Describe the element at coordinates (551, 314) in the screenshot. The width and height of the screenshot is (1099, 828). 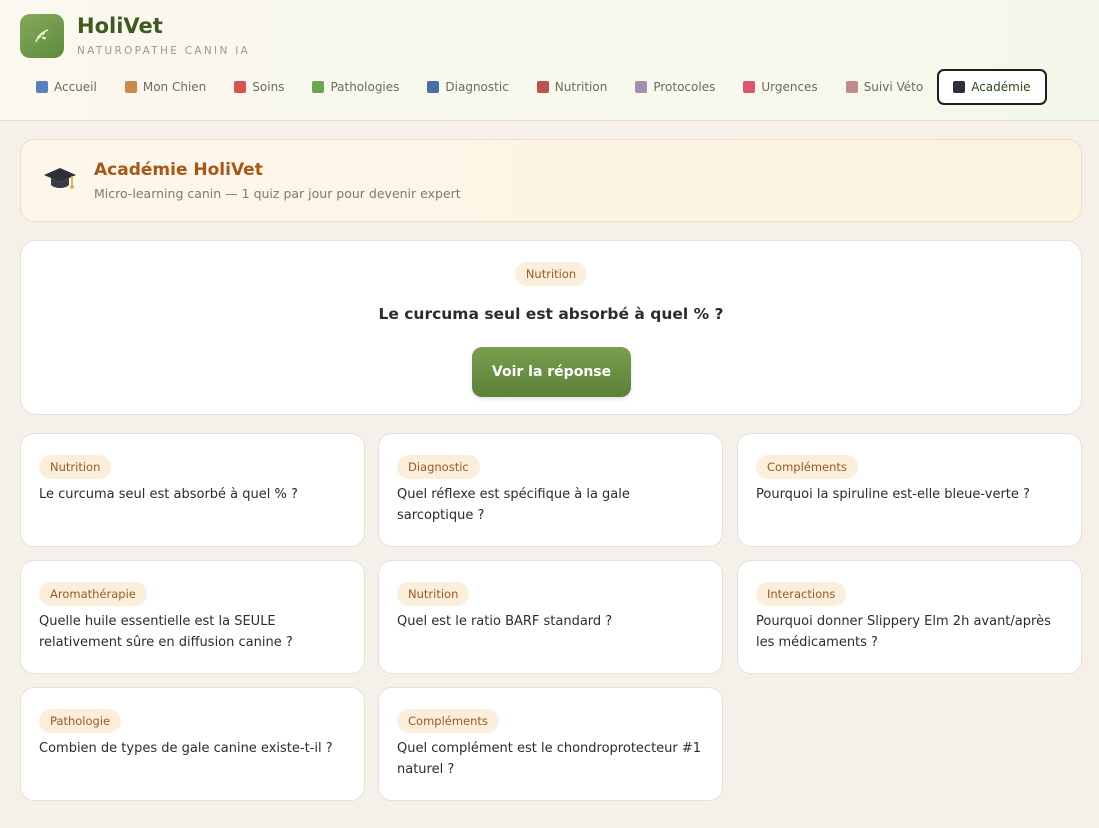
I see `quiz-question: Le curcuma seul est absorbé à quel % ?` at that location.